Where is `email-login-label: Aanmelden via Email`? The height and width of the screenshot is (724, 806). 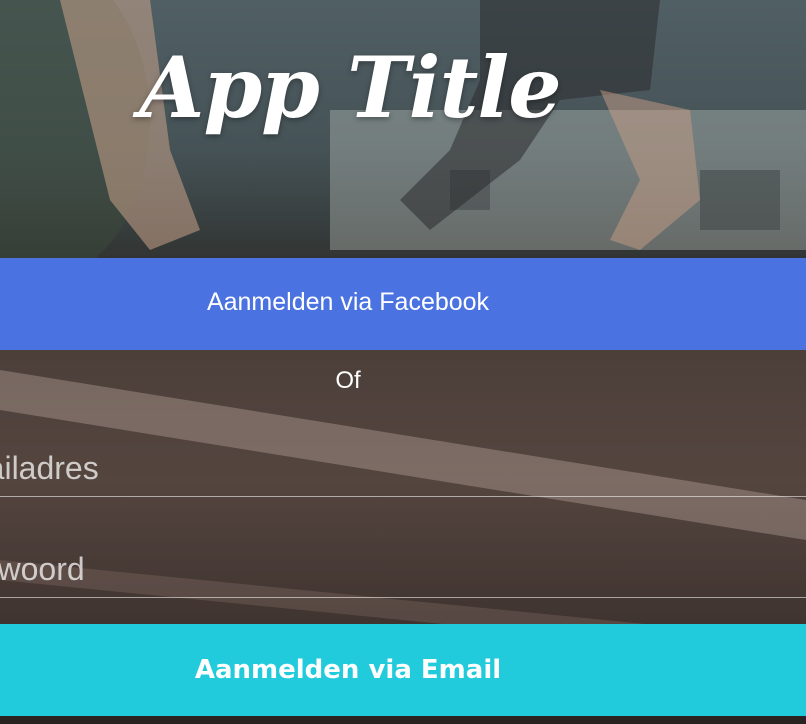
email-login-label: Aanmelden via Email is located at coordinates (348, 670).